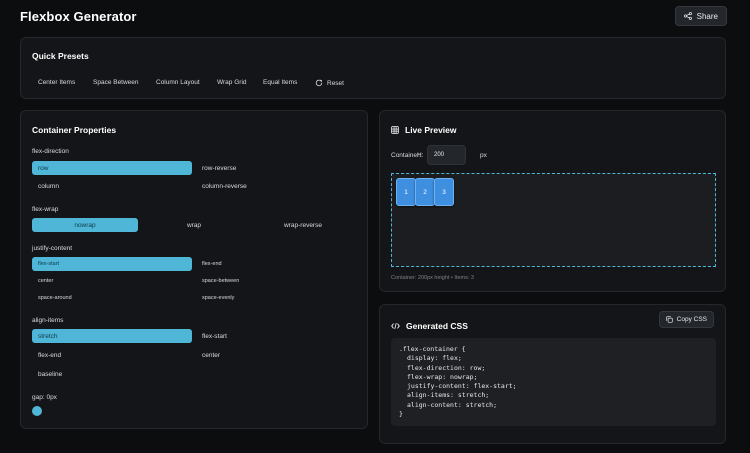 The width and height of the screenshot is (750, 453). Describe the element at coordinates (707, 16) in the screenshot. I see `share-label: Share` at that location.